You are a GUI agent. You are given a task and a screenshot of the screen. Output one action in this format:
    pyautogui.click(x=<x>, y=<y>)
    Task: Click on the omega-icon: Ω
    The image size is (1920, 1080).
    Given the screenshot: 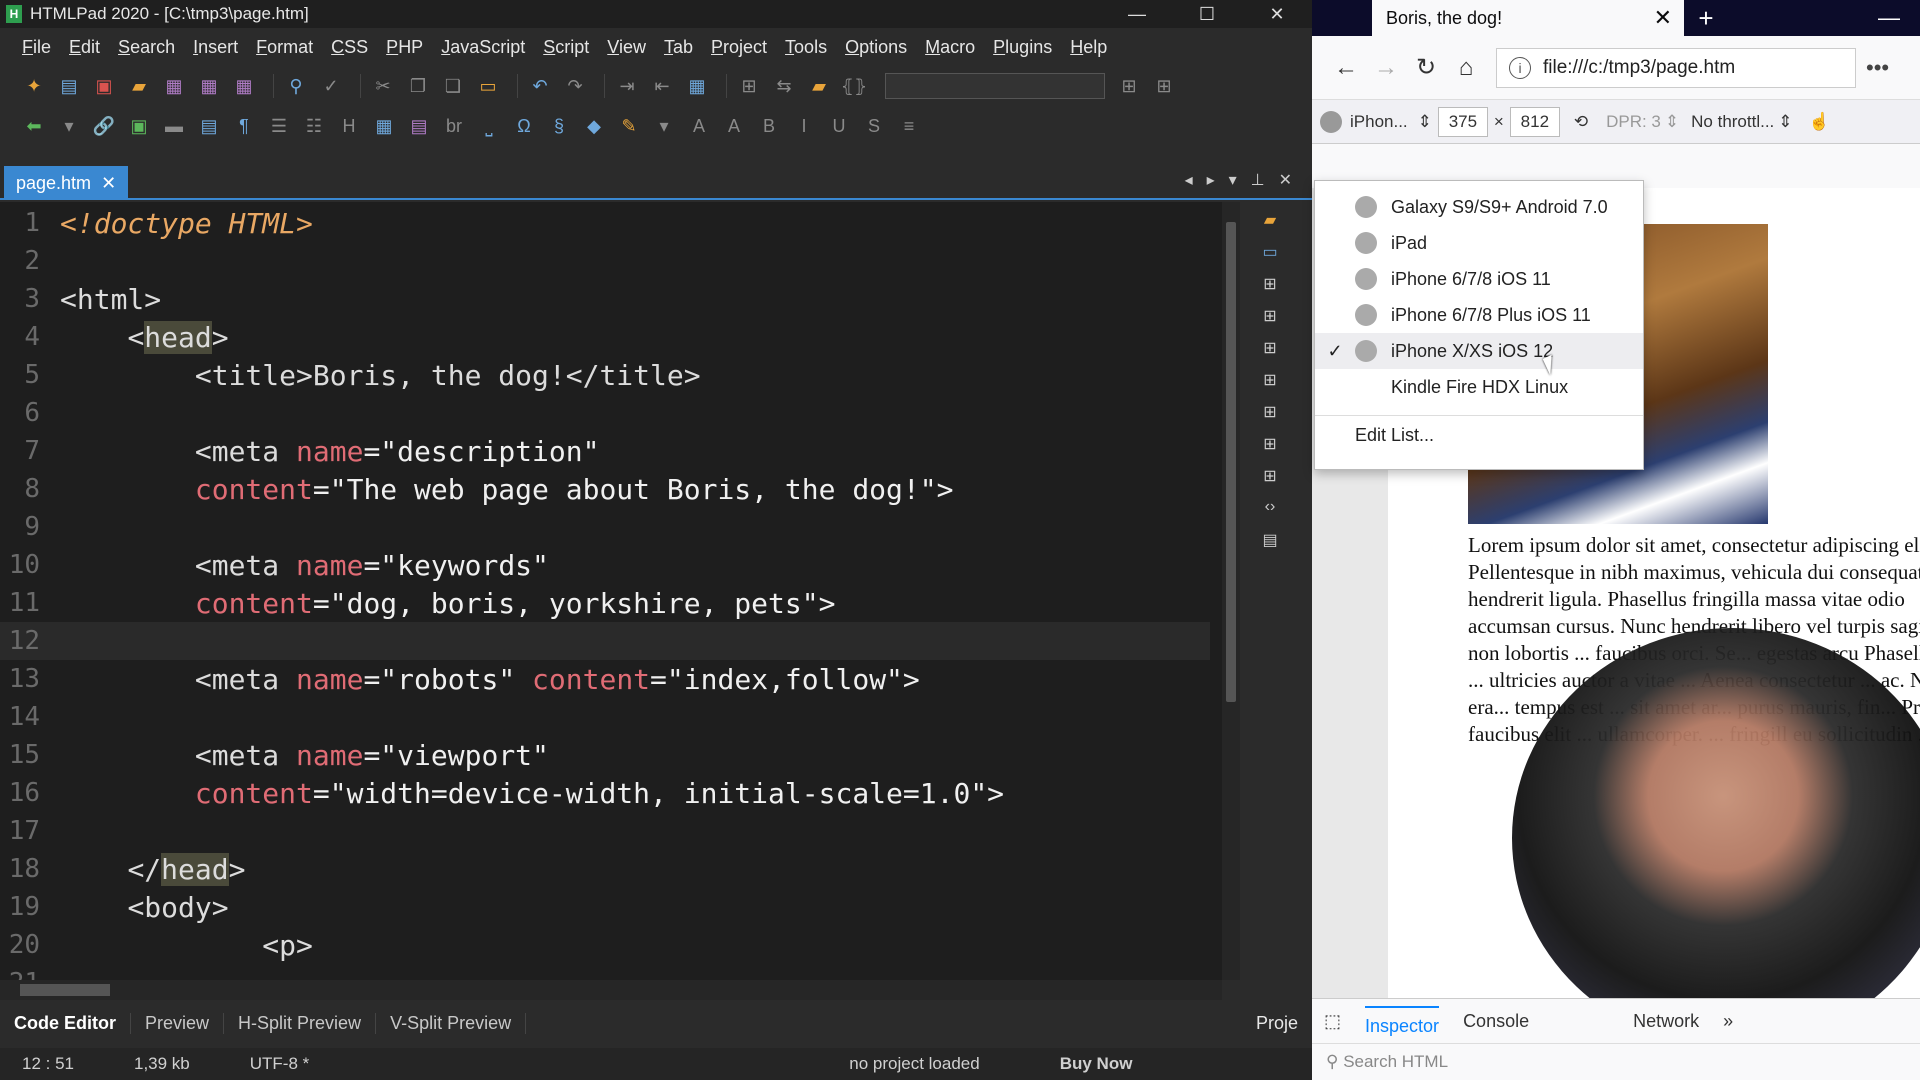 What is the action you would take?
    pyautogui.click(x=524, y=126)
    